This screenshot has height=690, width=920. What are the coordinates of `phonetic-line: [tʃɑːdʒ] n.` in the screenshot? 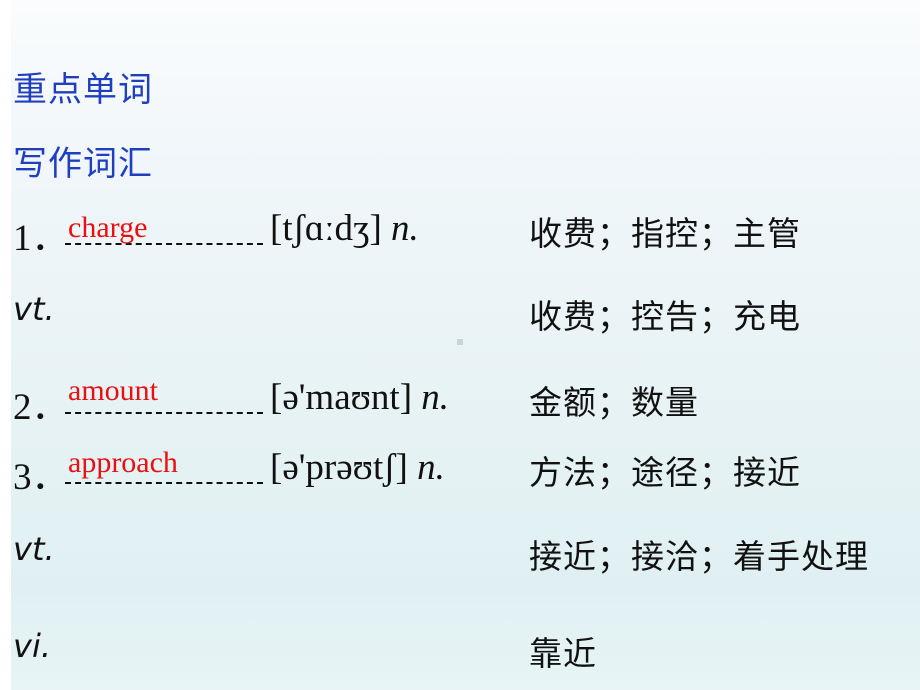 It's located at (344, 228).